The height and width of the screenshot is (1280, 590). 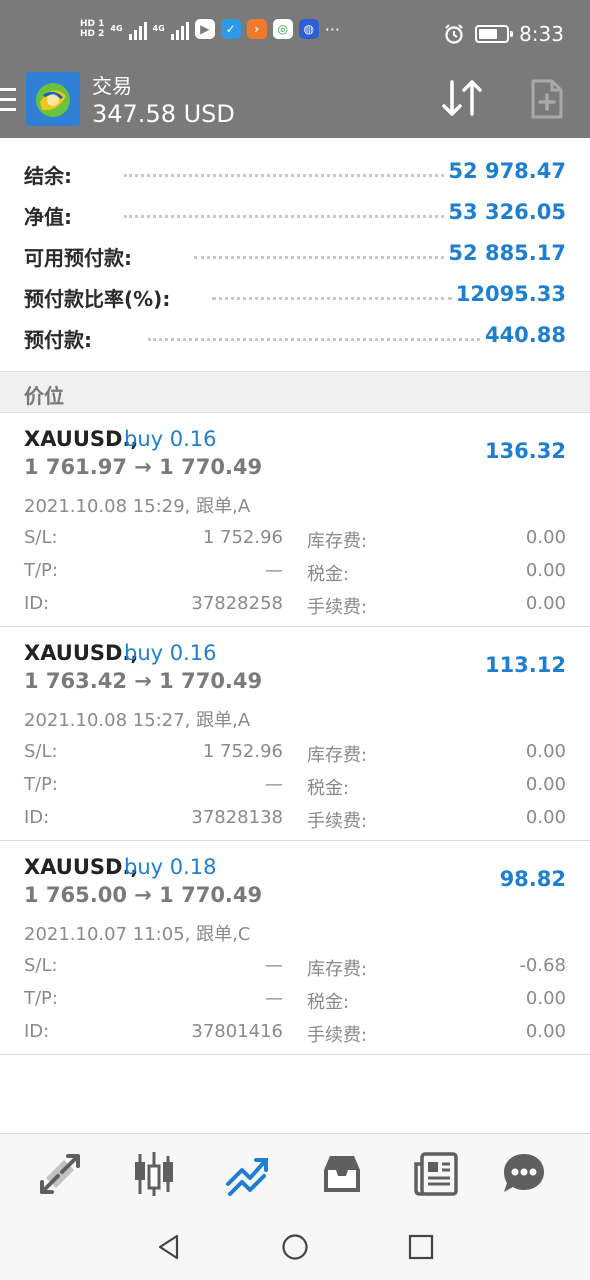 What do you see at coordinates (163, 114) in the screenshot?
I see `profit-total: 347.58 USD` at bounding box center [163, 114].